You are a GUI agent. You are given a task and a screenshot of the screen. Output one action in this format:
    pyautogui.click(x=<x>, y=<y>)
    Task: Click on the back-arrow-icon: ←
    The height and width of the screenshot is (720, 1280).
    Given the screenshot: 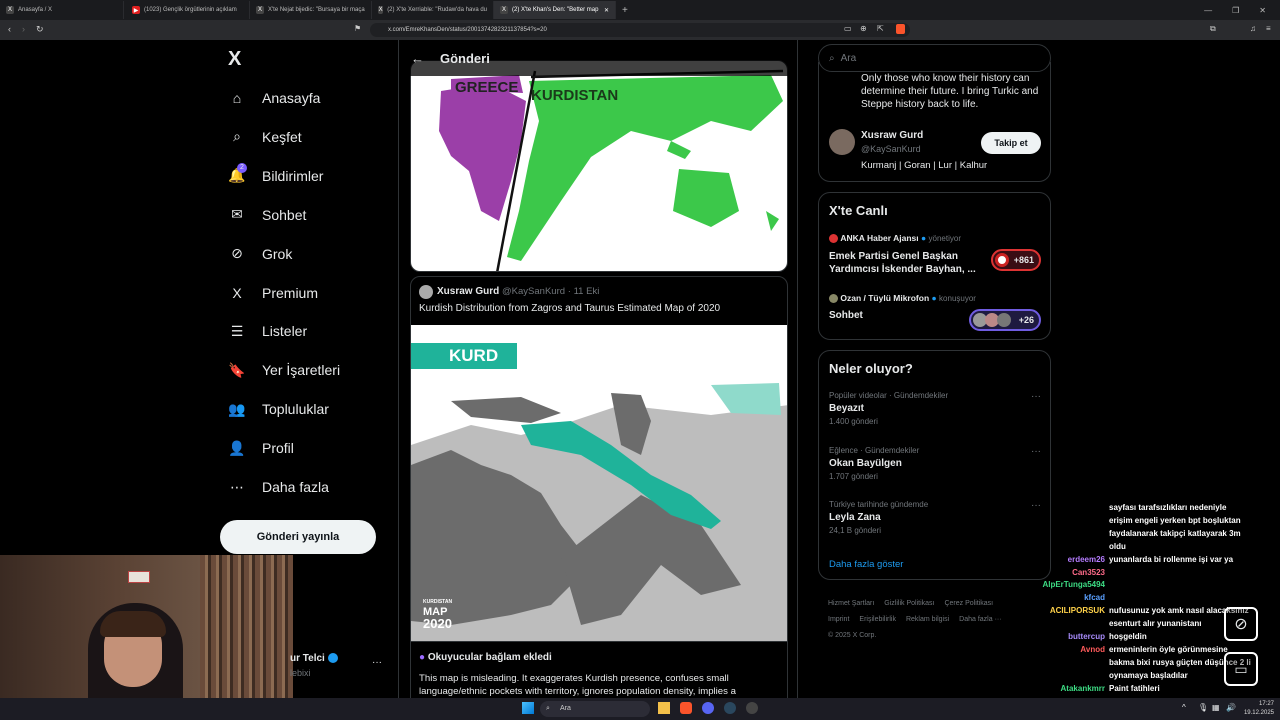 What is the action you would take?
    pyautogui.click(x=417, y=58)
    